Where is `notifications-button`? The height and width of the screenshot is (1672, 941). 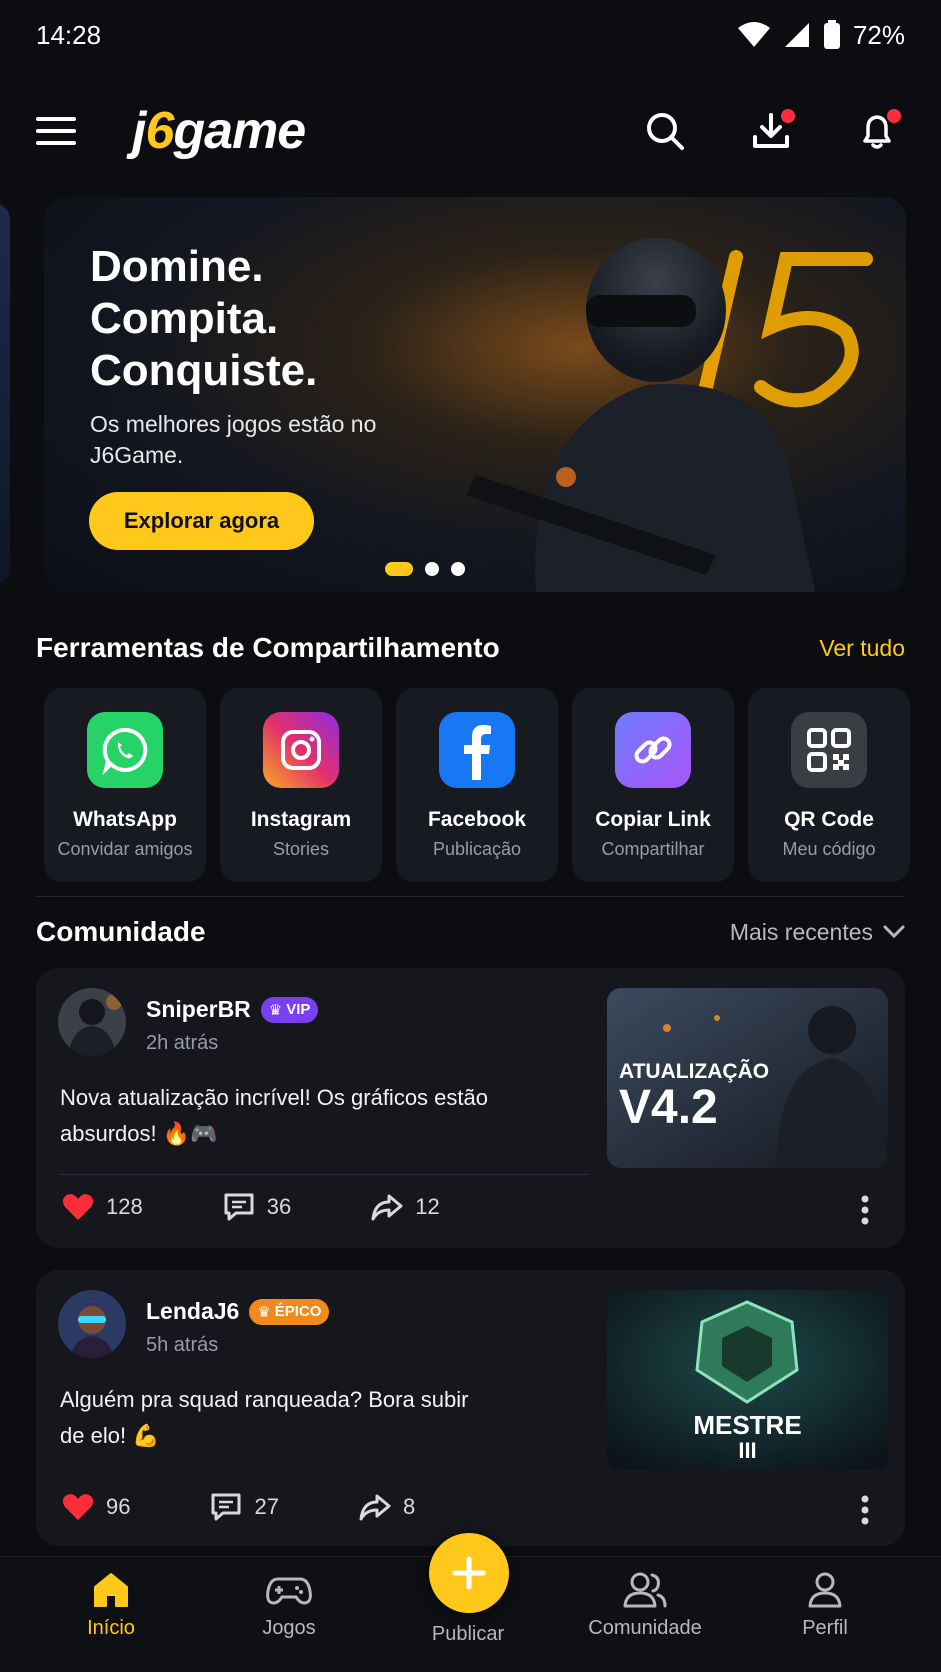 notifications-button is located at coordinates (877, 131).